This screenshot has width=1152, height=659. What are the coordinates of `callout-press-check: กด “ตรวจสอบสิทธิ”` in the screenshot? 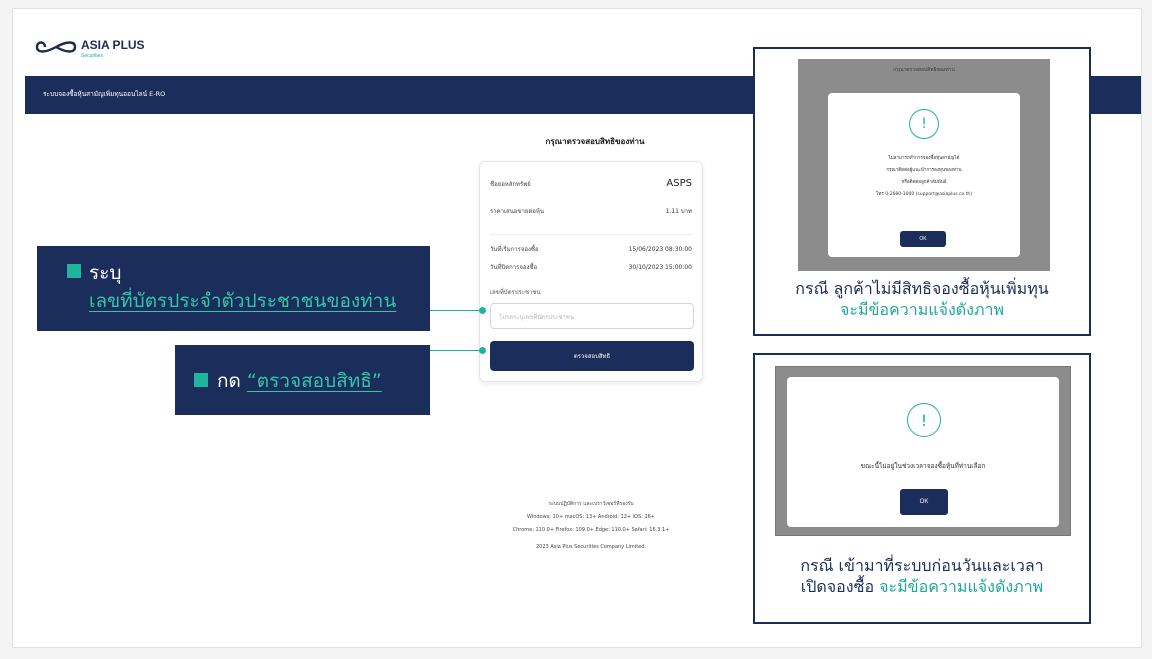 It's located at (302, 380).